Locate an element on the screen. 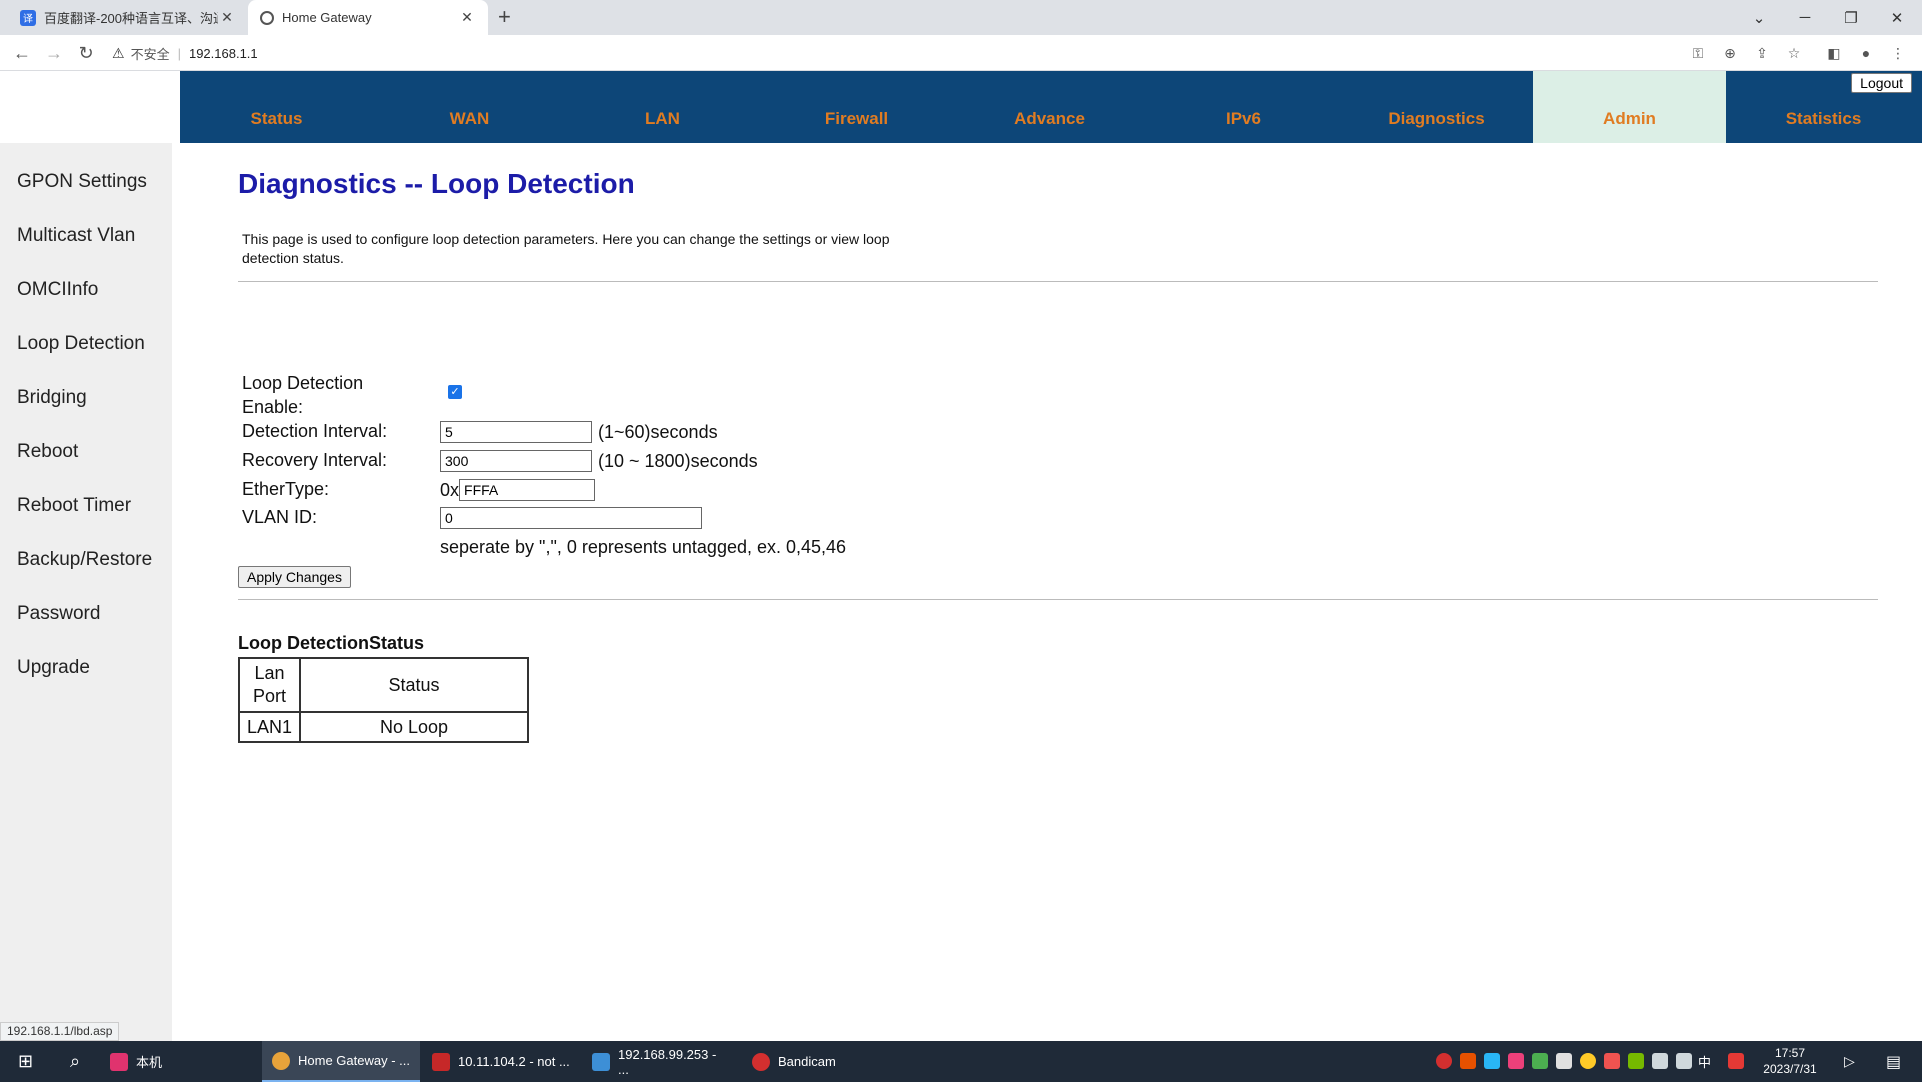 The image size is (1922, 1082). tab-search-chevron-icon: ⌄ is located at coordinates (1759, 17).